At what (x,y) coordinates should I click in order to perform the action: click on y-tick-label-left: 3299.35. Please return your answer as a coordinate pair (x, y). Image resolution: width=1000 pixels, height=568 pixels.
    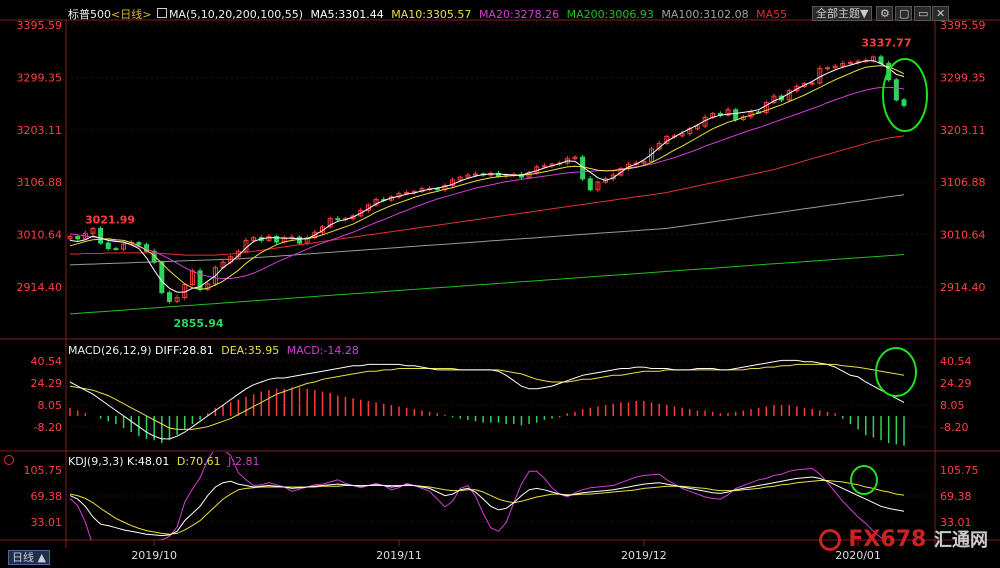
    Looking at the image, I should click on (40, 77).